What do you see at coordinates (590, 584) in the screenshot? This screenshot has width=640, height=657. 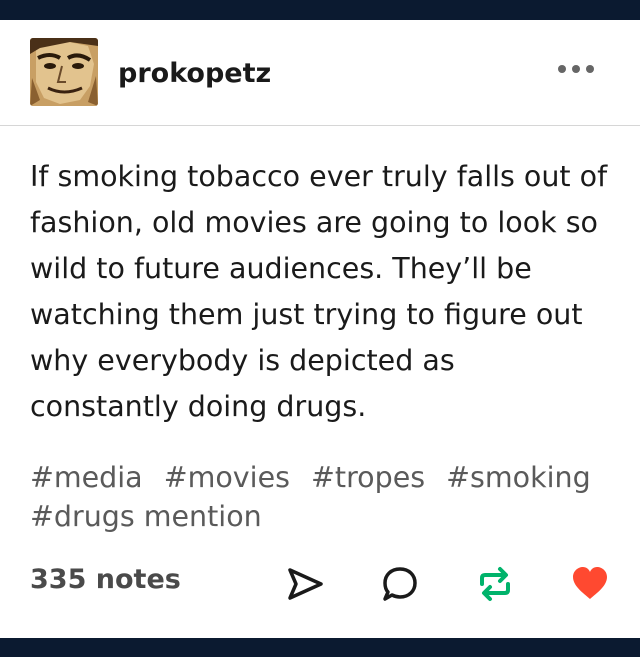 I see `heart-icon` at bounding box center [590, 584].